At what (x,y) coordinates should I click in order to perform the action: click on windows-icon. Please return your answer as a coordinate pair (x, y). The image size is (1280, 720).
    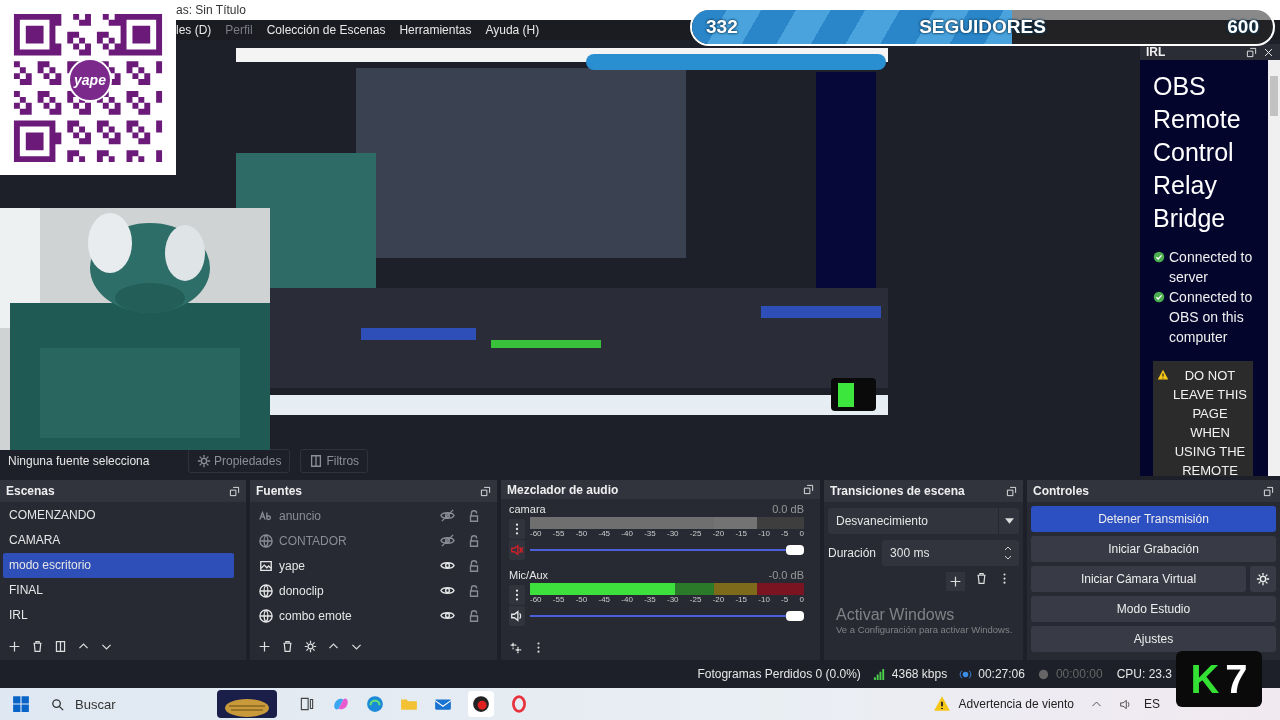
    Looking at the image, I should click on (21, 704).